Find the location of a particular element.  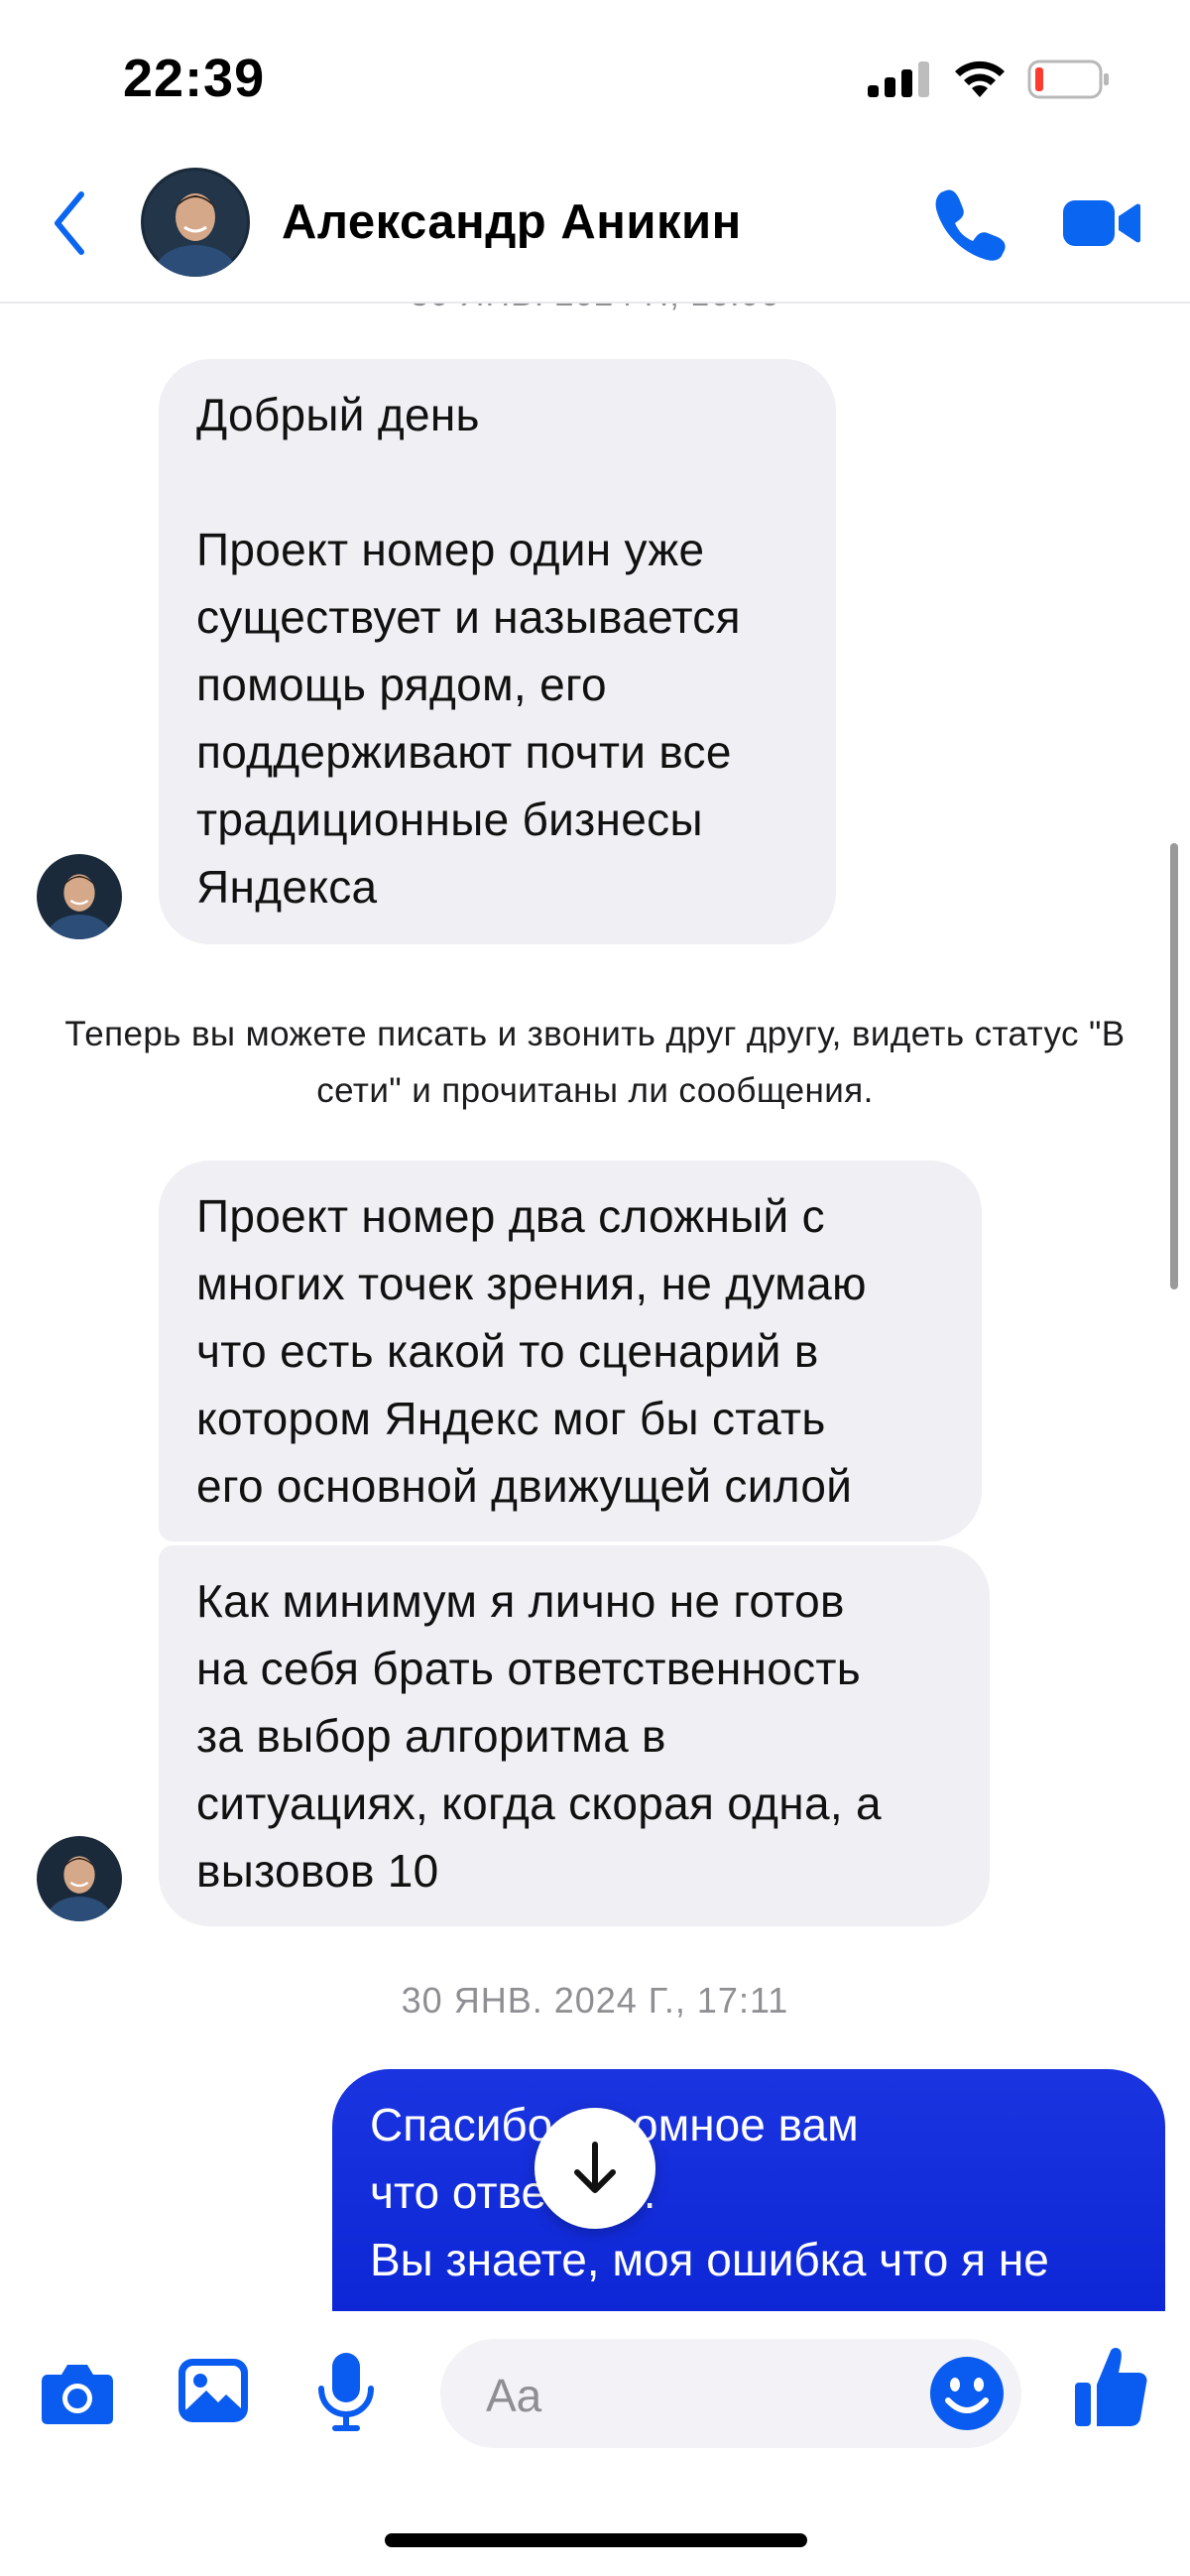

status-time: 22:39 is located at coordinates (194, 78).